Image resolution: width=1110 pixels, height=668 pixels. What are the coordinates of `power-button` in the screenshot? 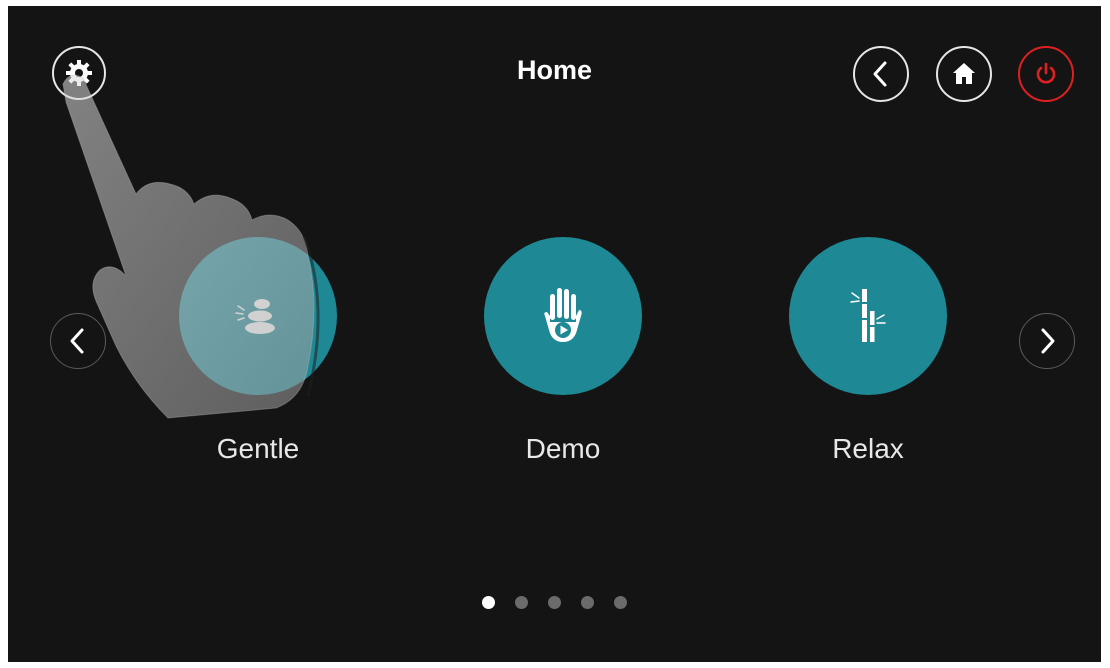 It's located at (1046, 74).